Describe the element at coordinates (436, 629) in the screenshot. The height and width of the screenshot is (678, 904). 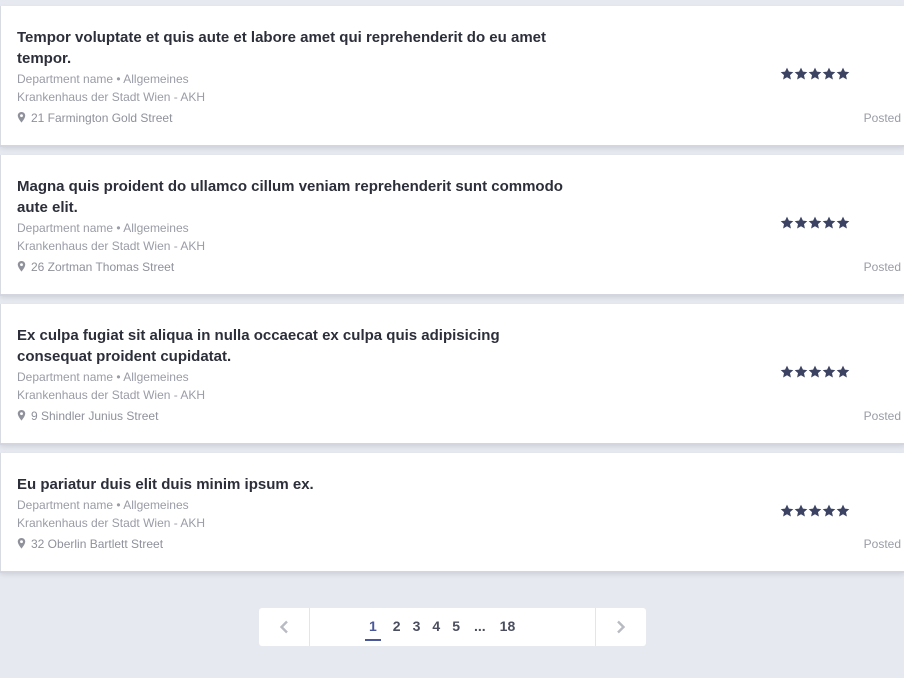
I see `page-number-4: 4` at that location.